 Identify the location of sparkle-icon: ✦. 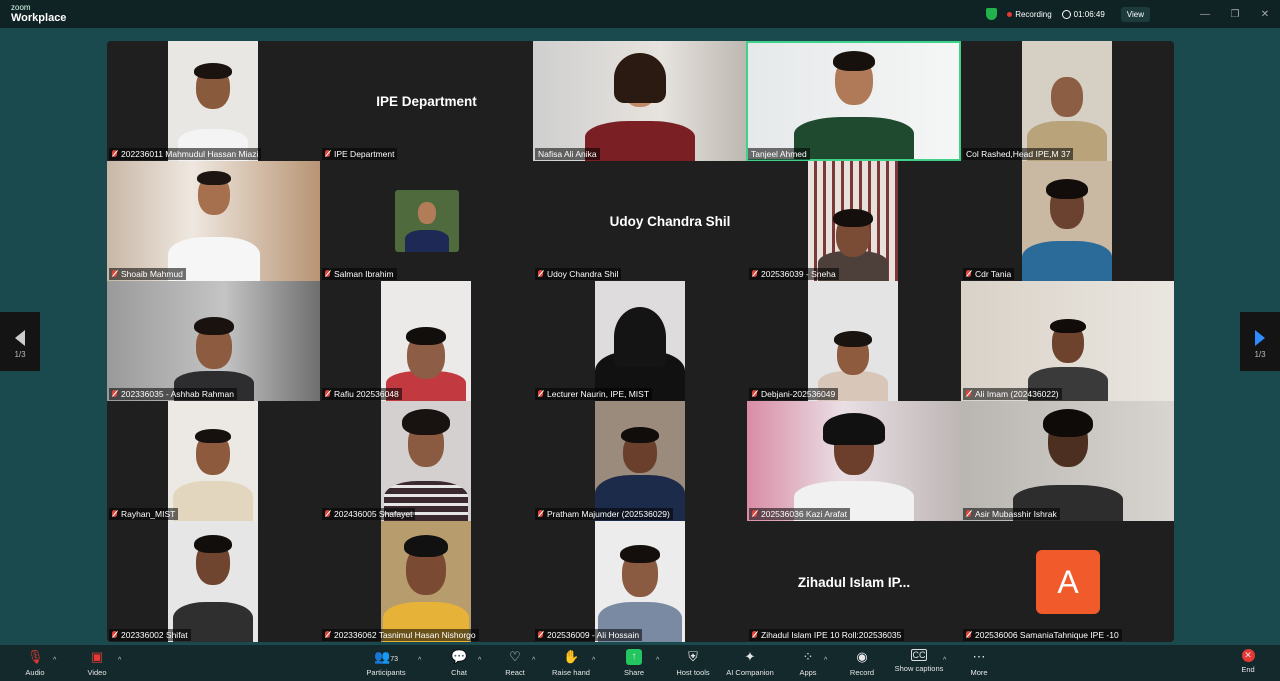
(750, 656).